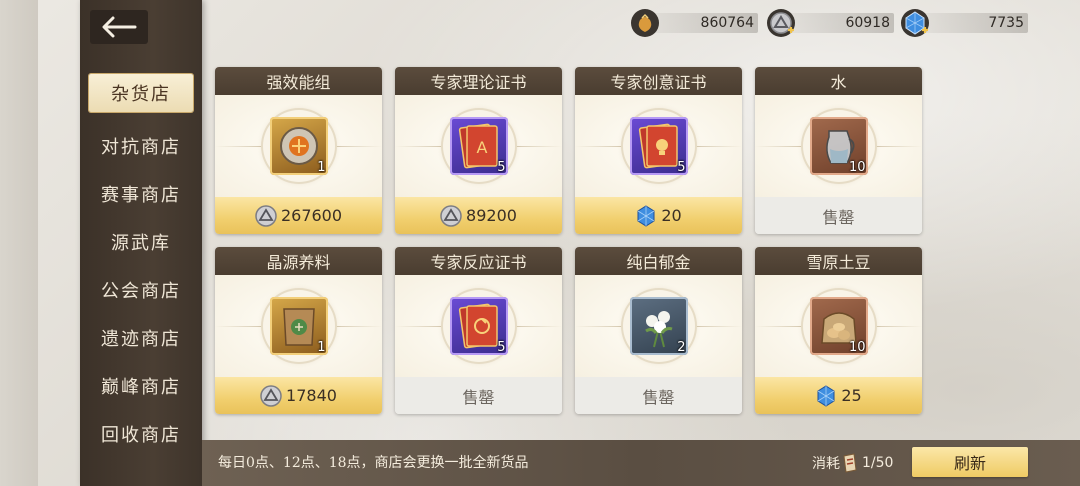  What do you see at coordinates (645, 23) in the screenshot?
I see `gold-pouch-icon` at bounding box center [645, 23].